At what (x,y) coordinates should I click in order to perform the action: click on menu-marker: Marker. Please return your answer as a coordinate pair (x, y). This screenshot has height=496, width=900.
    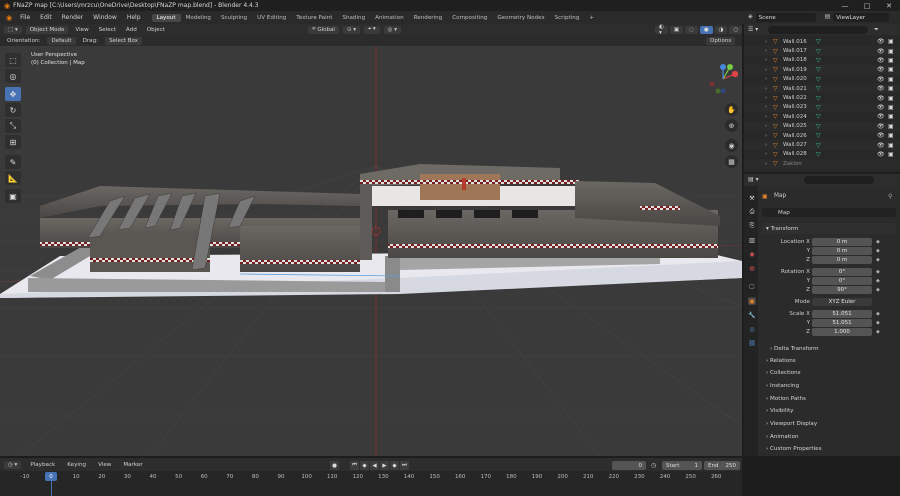
    Looking at the image, I should click on (132, 465).